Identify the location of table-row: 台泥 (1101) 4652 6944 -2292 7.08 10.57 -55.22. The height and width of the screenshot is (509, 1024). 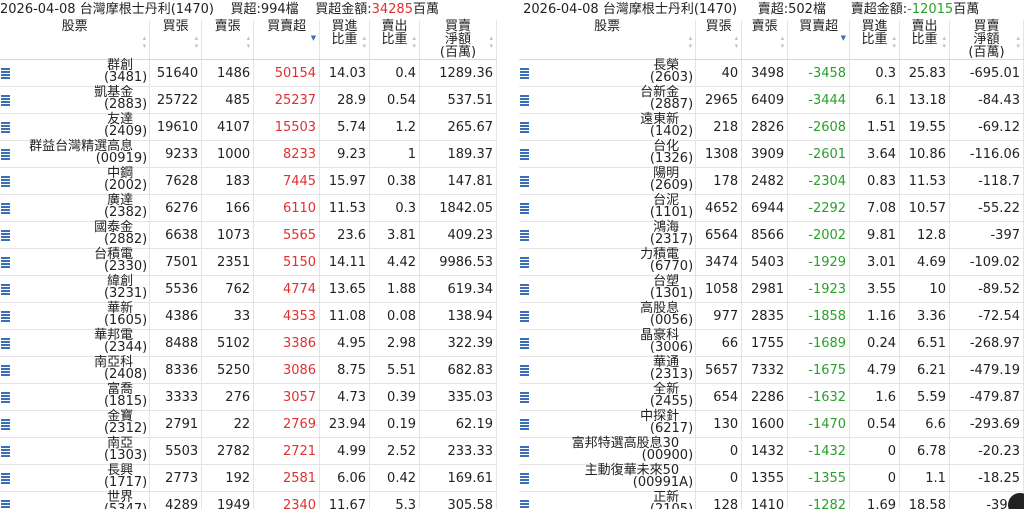
(771, 208).